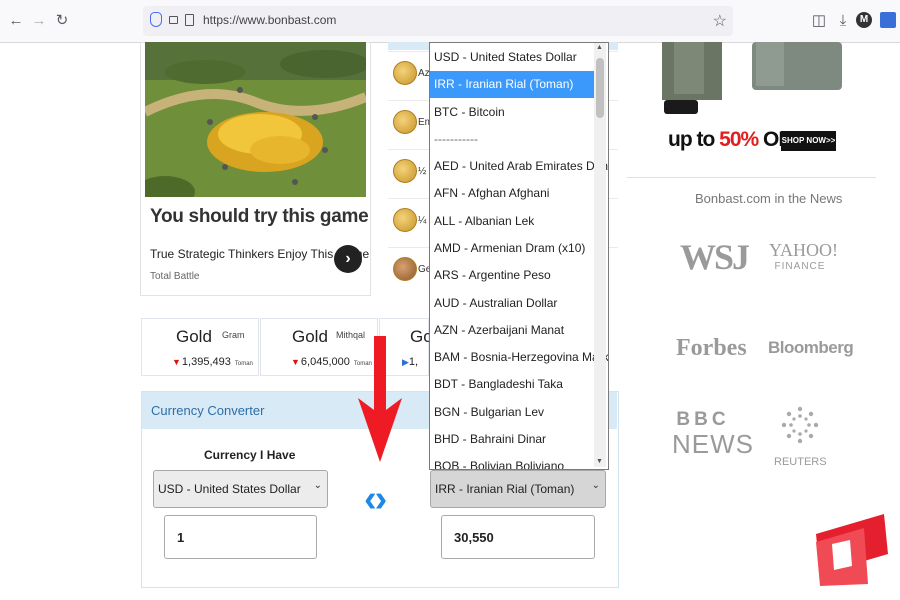 This screenshot has height=600, width=900. What do you see at coordinates (405, 362) in the screenshot?
I see `up-arrow-icon: ▶` at bounding box center [405, 362].